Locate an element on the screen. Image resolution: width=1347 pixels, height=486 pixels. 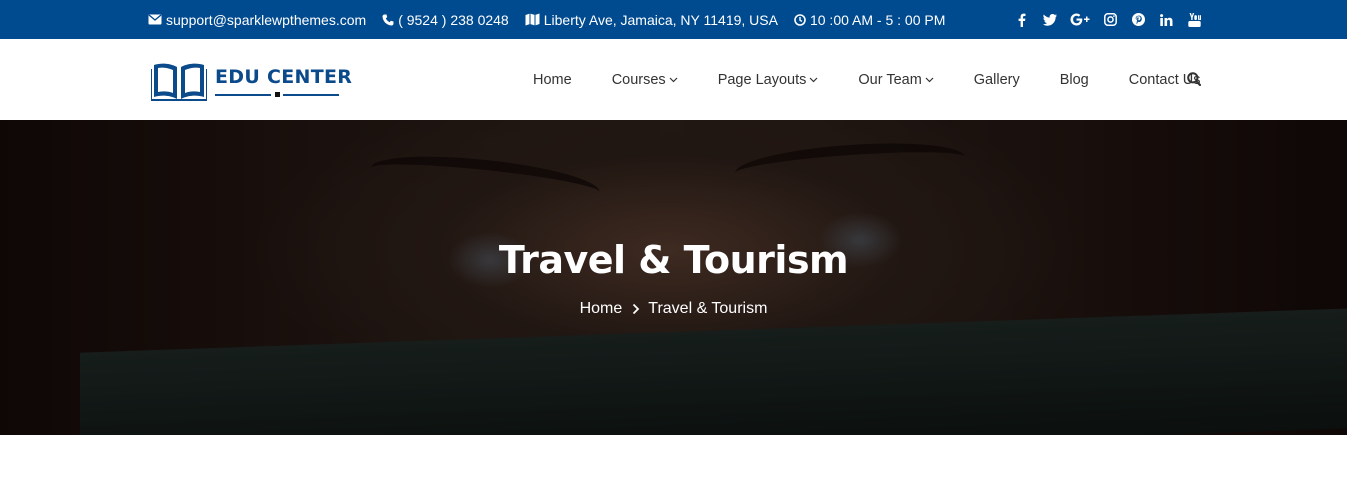
linkedin-icon is located at coordinates (1166, 20).